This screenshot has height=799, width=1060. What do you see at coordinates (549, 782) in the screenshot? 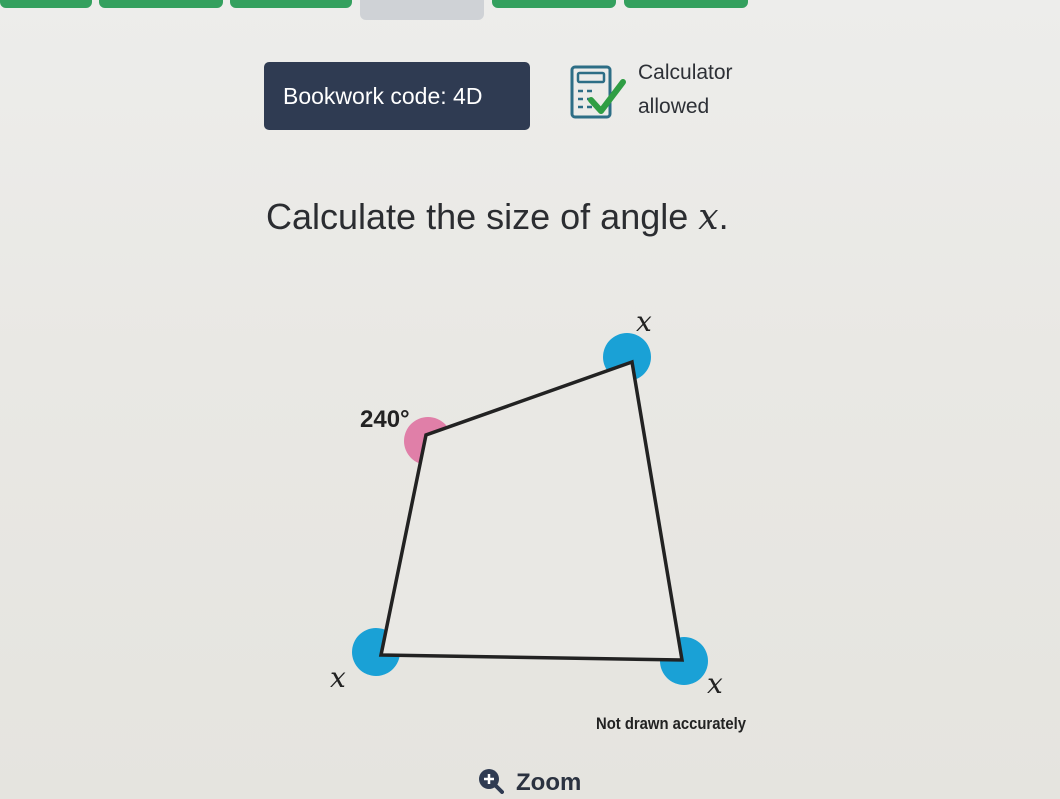
I see `zoom-label: Zoom` at bounding box center [549, 782].